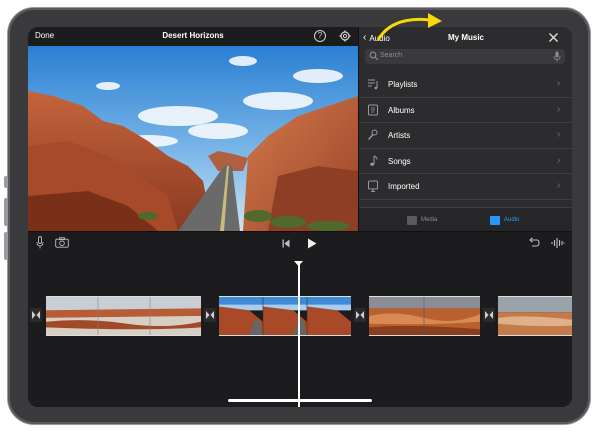 Image resolution: width=600 pixels, height=433 pixels. I want to click on search-icon, so click(374, 56).